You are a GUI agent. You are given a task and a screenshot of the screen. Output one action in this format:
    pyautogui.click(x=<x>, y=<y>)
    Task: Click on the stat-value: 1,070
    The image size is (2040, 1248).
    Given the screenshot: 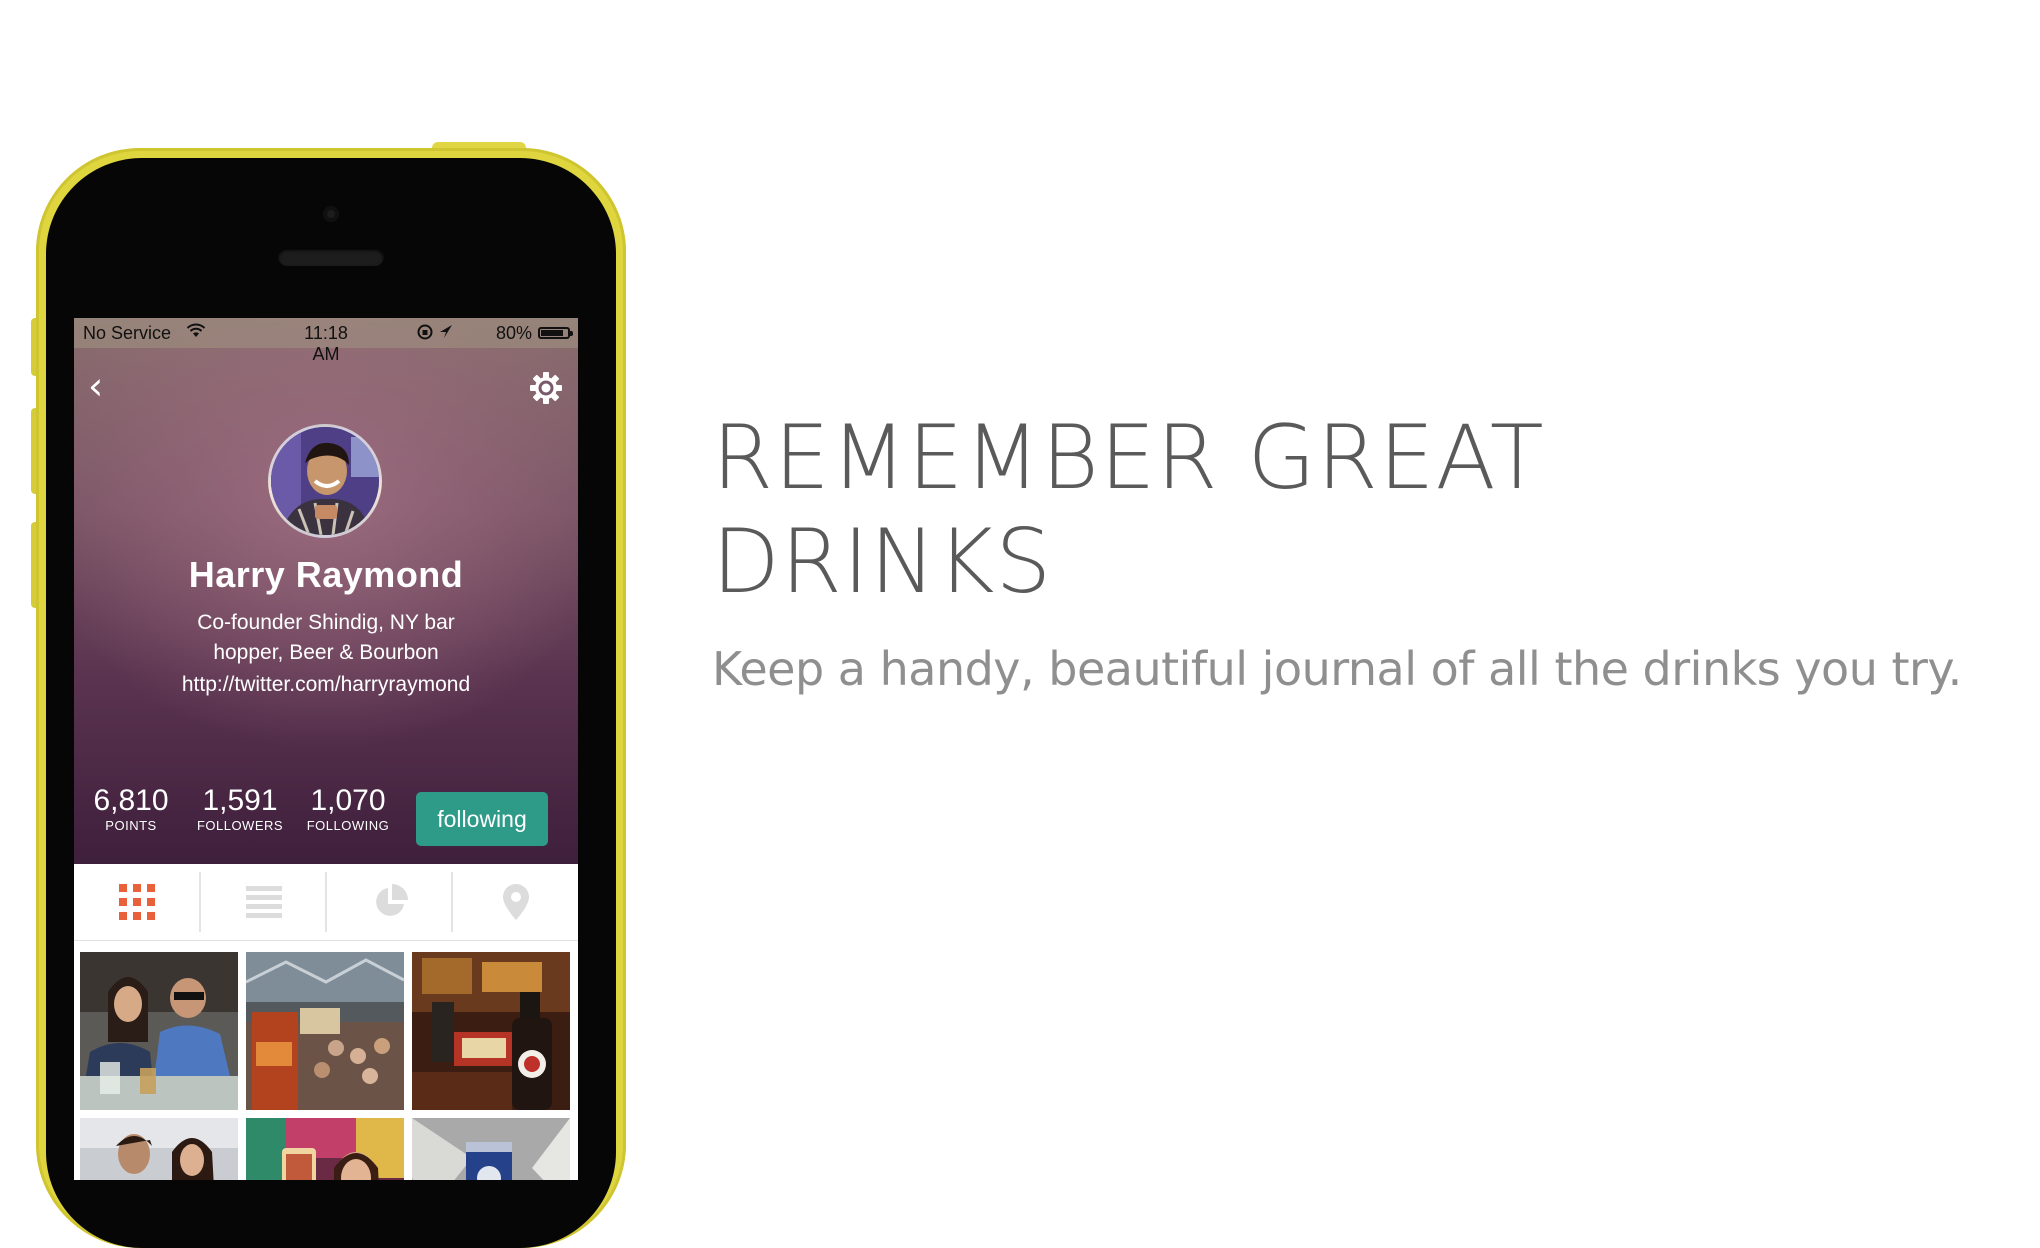 What is the action you would take?
    pyautogui.click(x=348, y=800)
    